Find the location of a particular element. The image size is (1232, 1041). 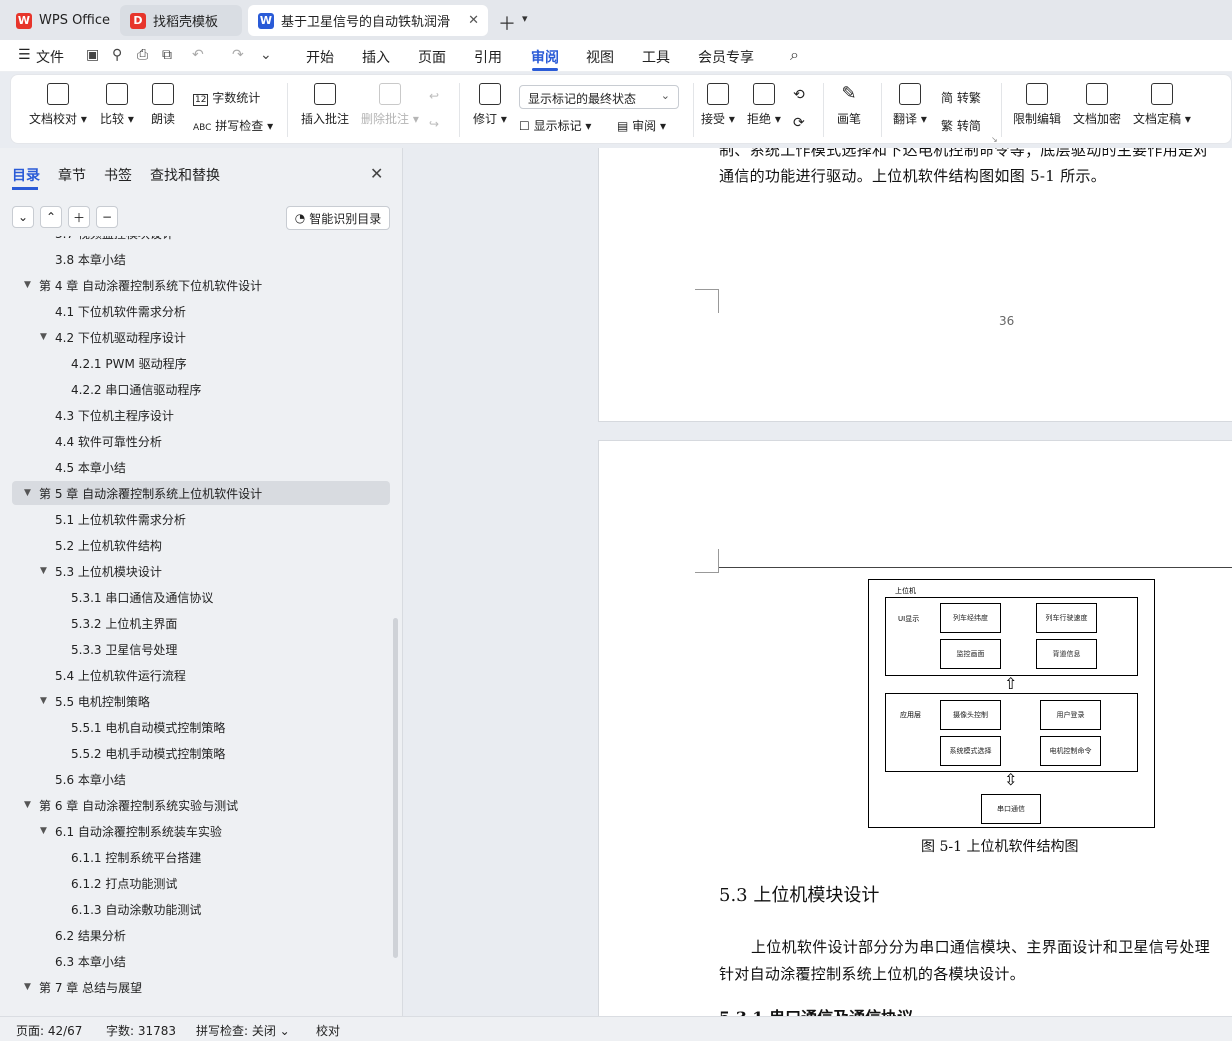

menu-start: 开始 is located at coordinates (320, 57).